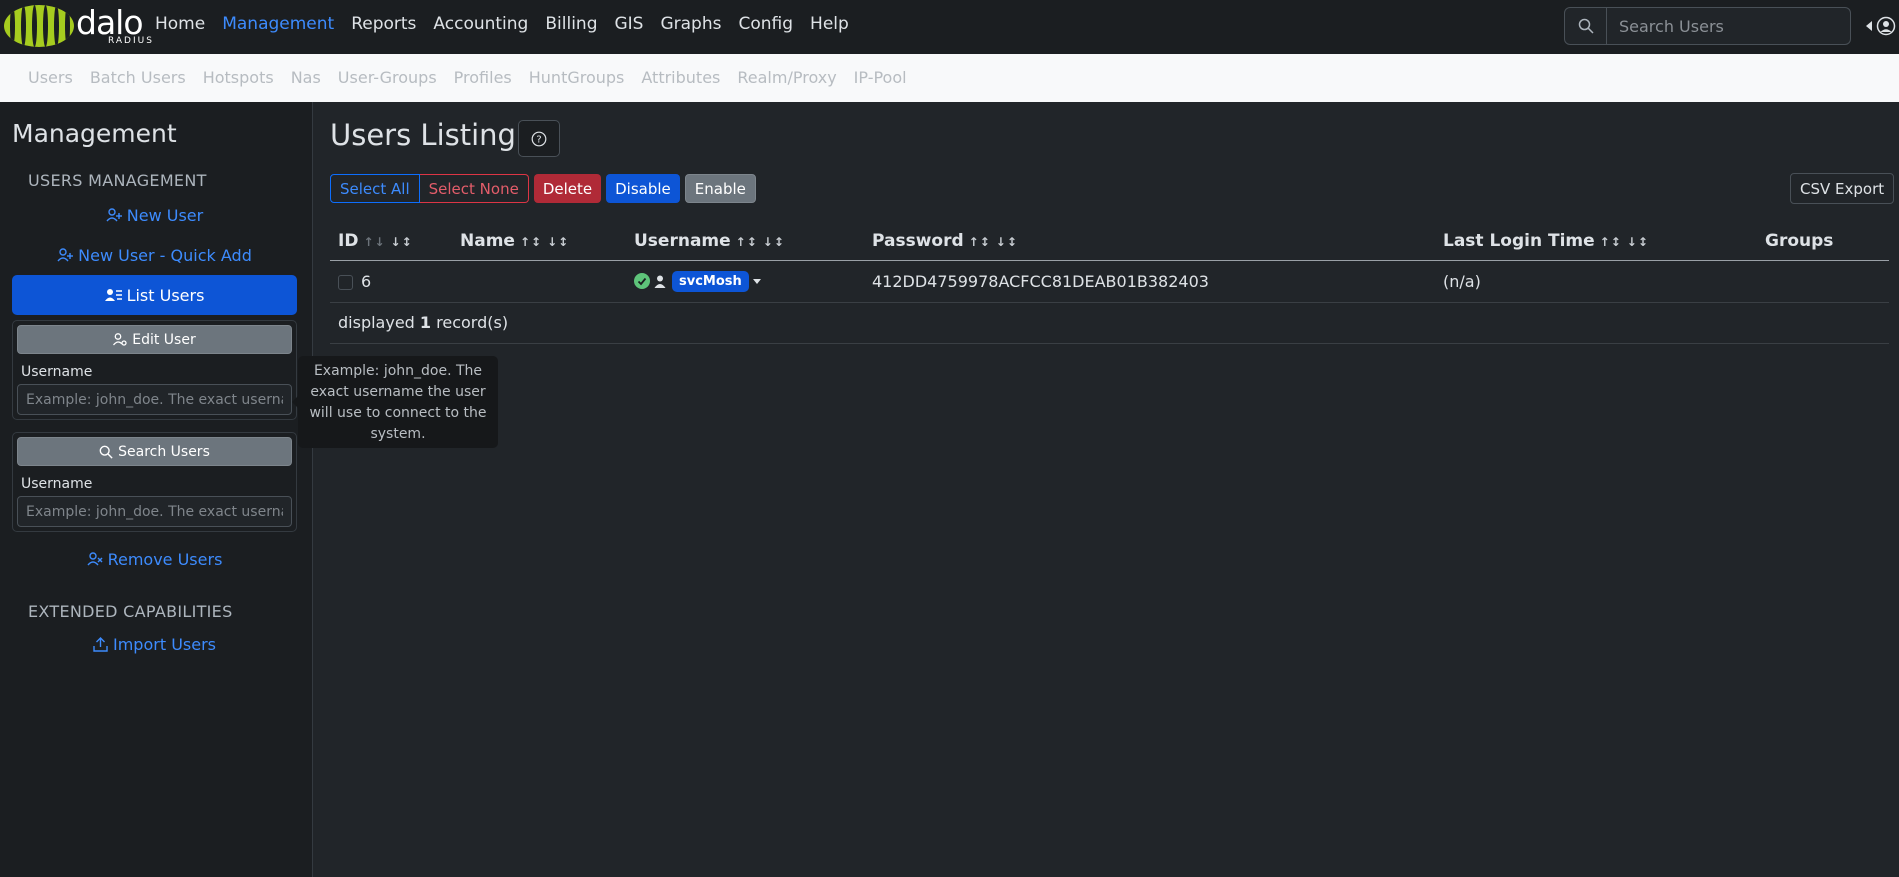 This screenshot has height=877, width=1899. I want to click on disable-button: Disable, so click(643, 188).